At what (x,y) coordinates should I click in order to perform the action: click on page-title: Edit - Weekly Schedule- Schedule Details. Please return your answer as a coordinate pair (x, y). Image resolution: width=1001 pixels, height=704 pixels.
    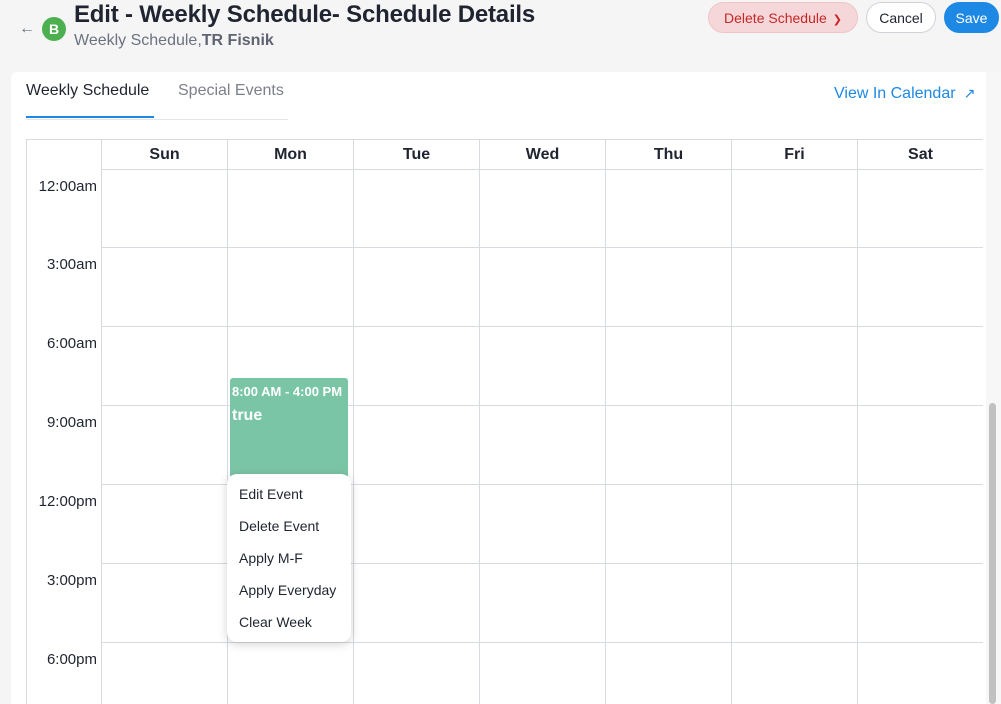
    Looking at the image, I should click on (305, 14).